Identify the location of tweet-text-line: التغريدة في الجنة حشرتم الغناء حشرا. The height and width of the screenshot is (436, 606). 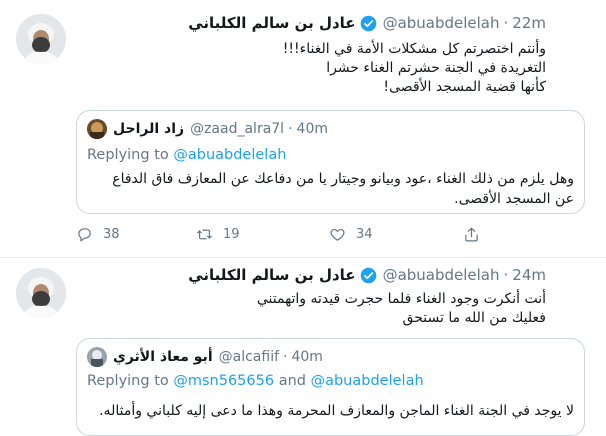
(436, 68).